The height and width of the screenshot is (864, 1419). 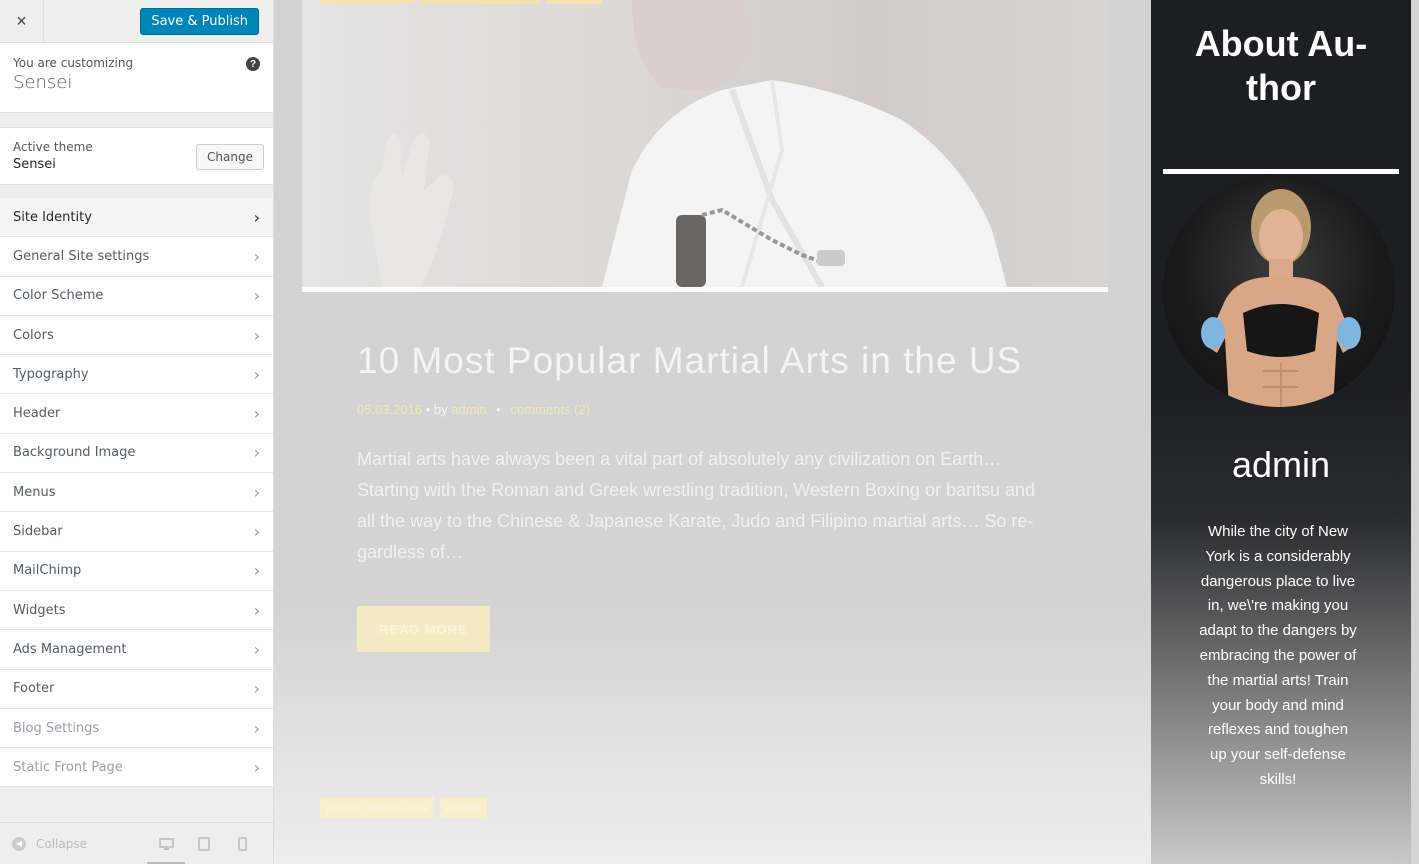 I want to click on section-widgets: Widgets ›, so click(x=136, y=610).